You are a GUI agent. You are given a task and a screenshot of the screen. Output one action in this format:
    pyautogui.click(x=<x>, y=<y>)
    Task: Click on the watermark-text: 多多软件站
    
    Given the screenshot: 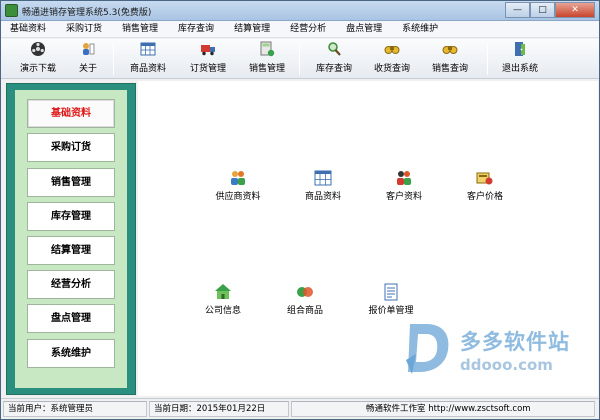 What is the action you would take?
    pyautogui.click(x=515, y=342)
    